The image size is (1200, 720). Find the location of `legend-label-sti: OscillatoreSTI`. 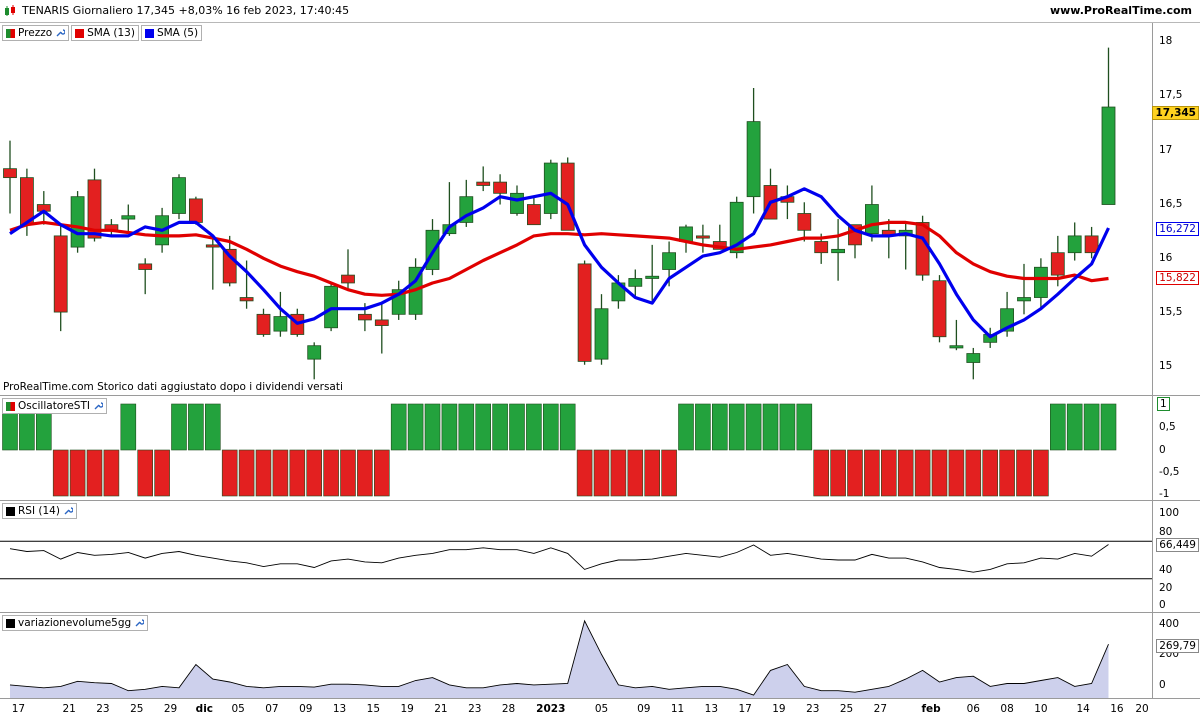

legend-label-sti: OscillatoreSTI is located at coordinates (54, 406).